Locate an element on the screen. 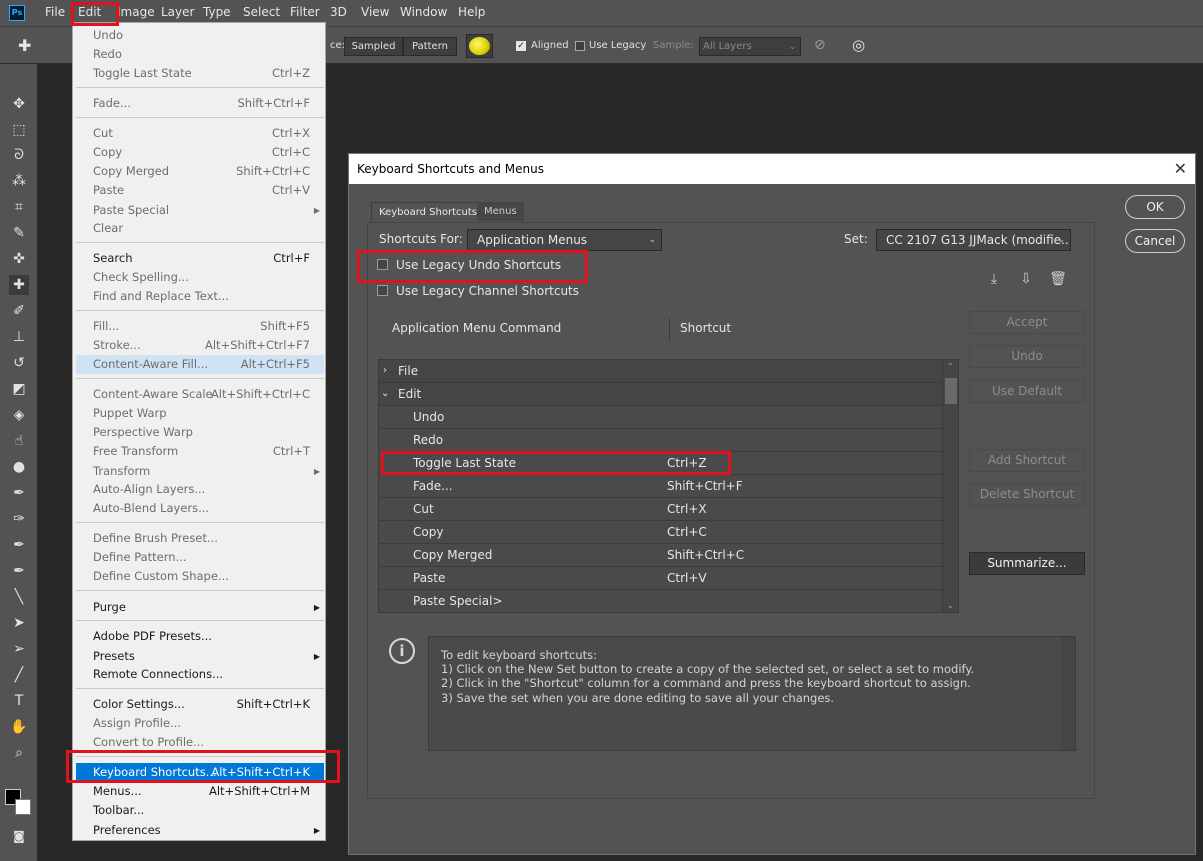 This screenshot has width=1203, height=861. quick-mask-icon: ◙ is located at coordinates (19, 836).